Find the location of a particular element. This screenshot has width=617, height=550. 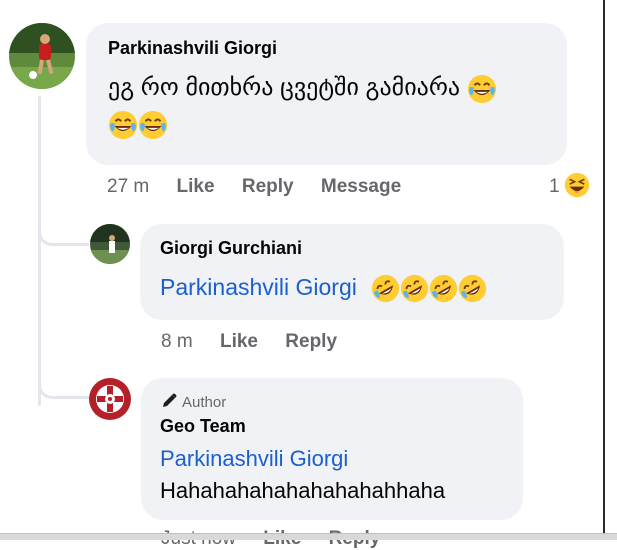

reply-bubble: Giorgi Gurchiani Parkinashvili Giorgi is located at coordinates (352, 272).